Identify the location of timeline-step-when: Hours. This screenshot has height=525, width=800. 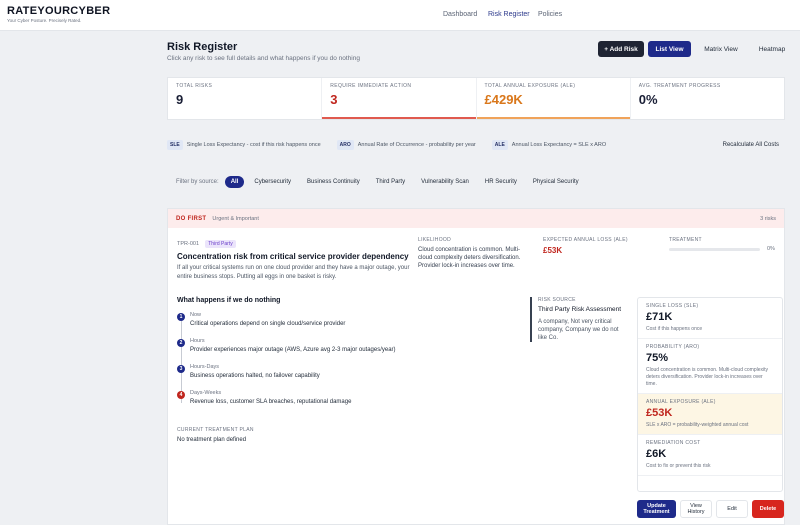
(197, 341).